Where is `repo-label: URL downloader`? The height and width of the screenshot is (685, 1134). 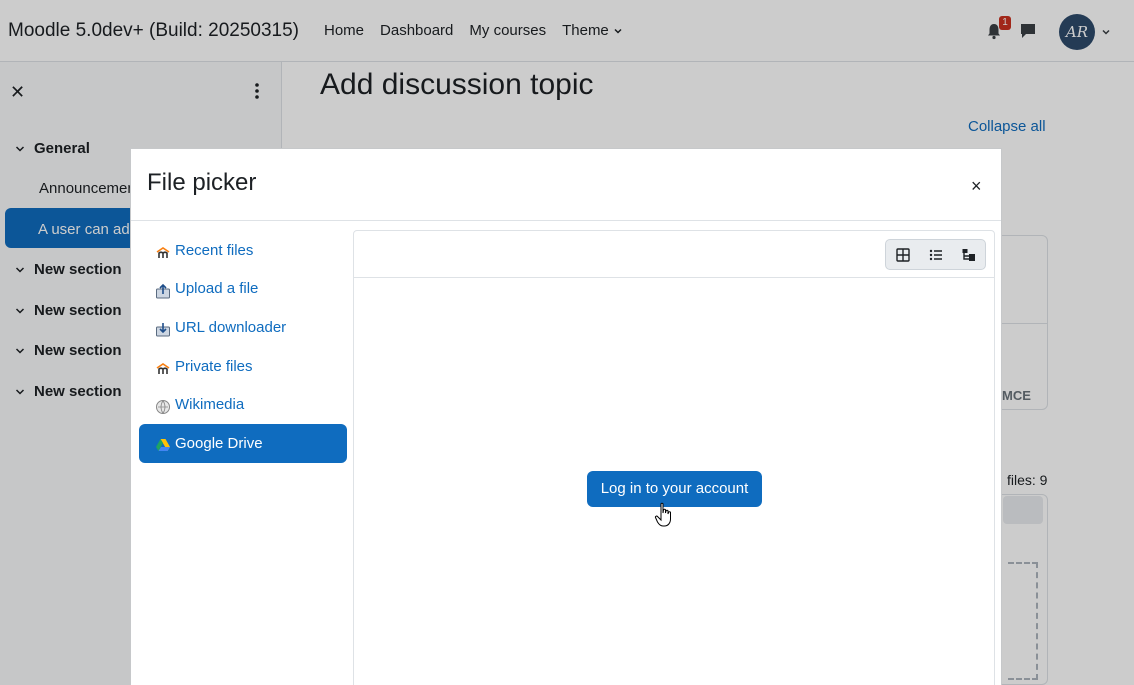 repo-label: URL downloader is located at coordinates (231, 327).